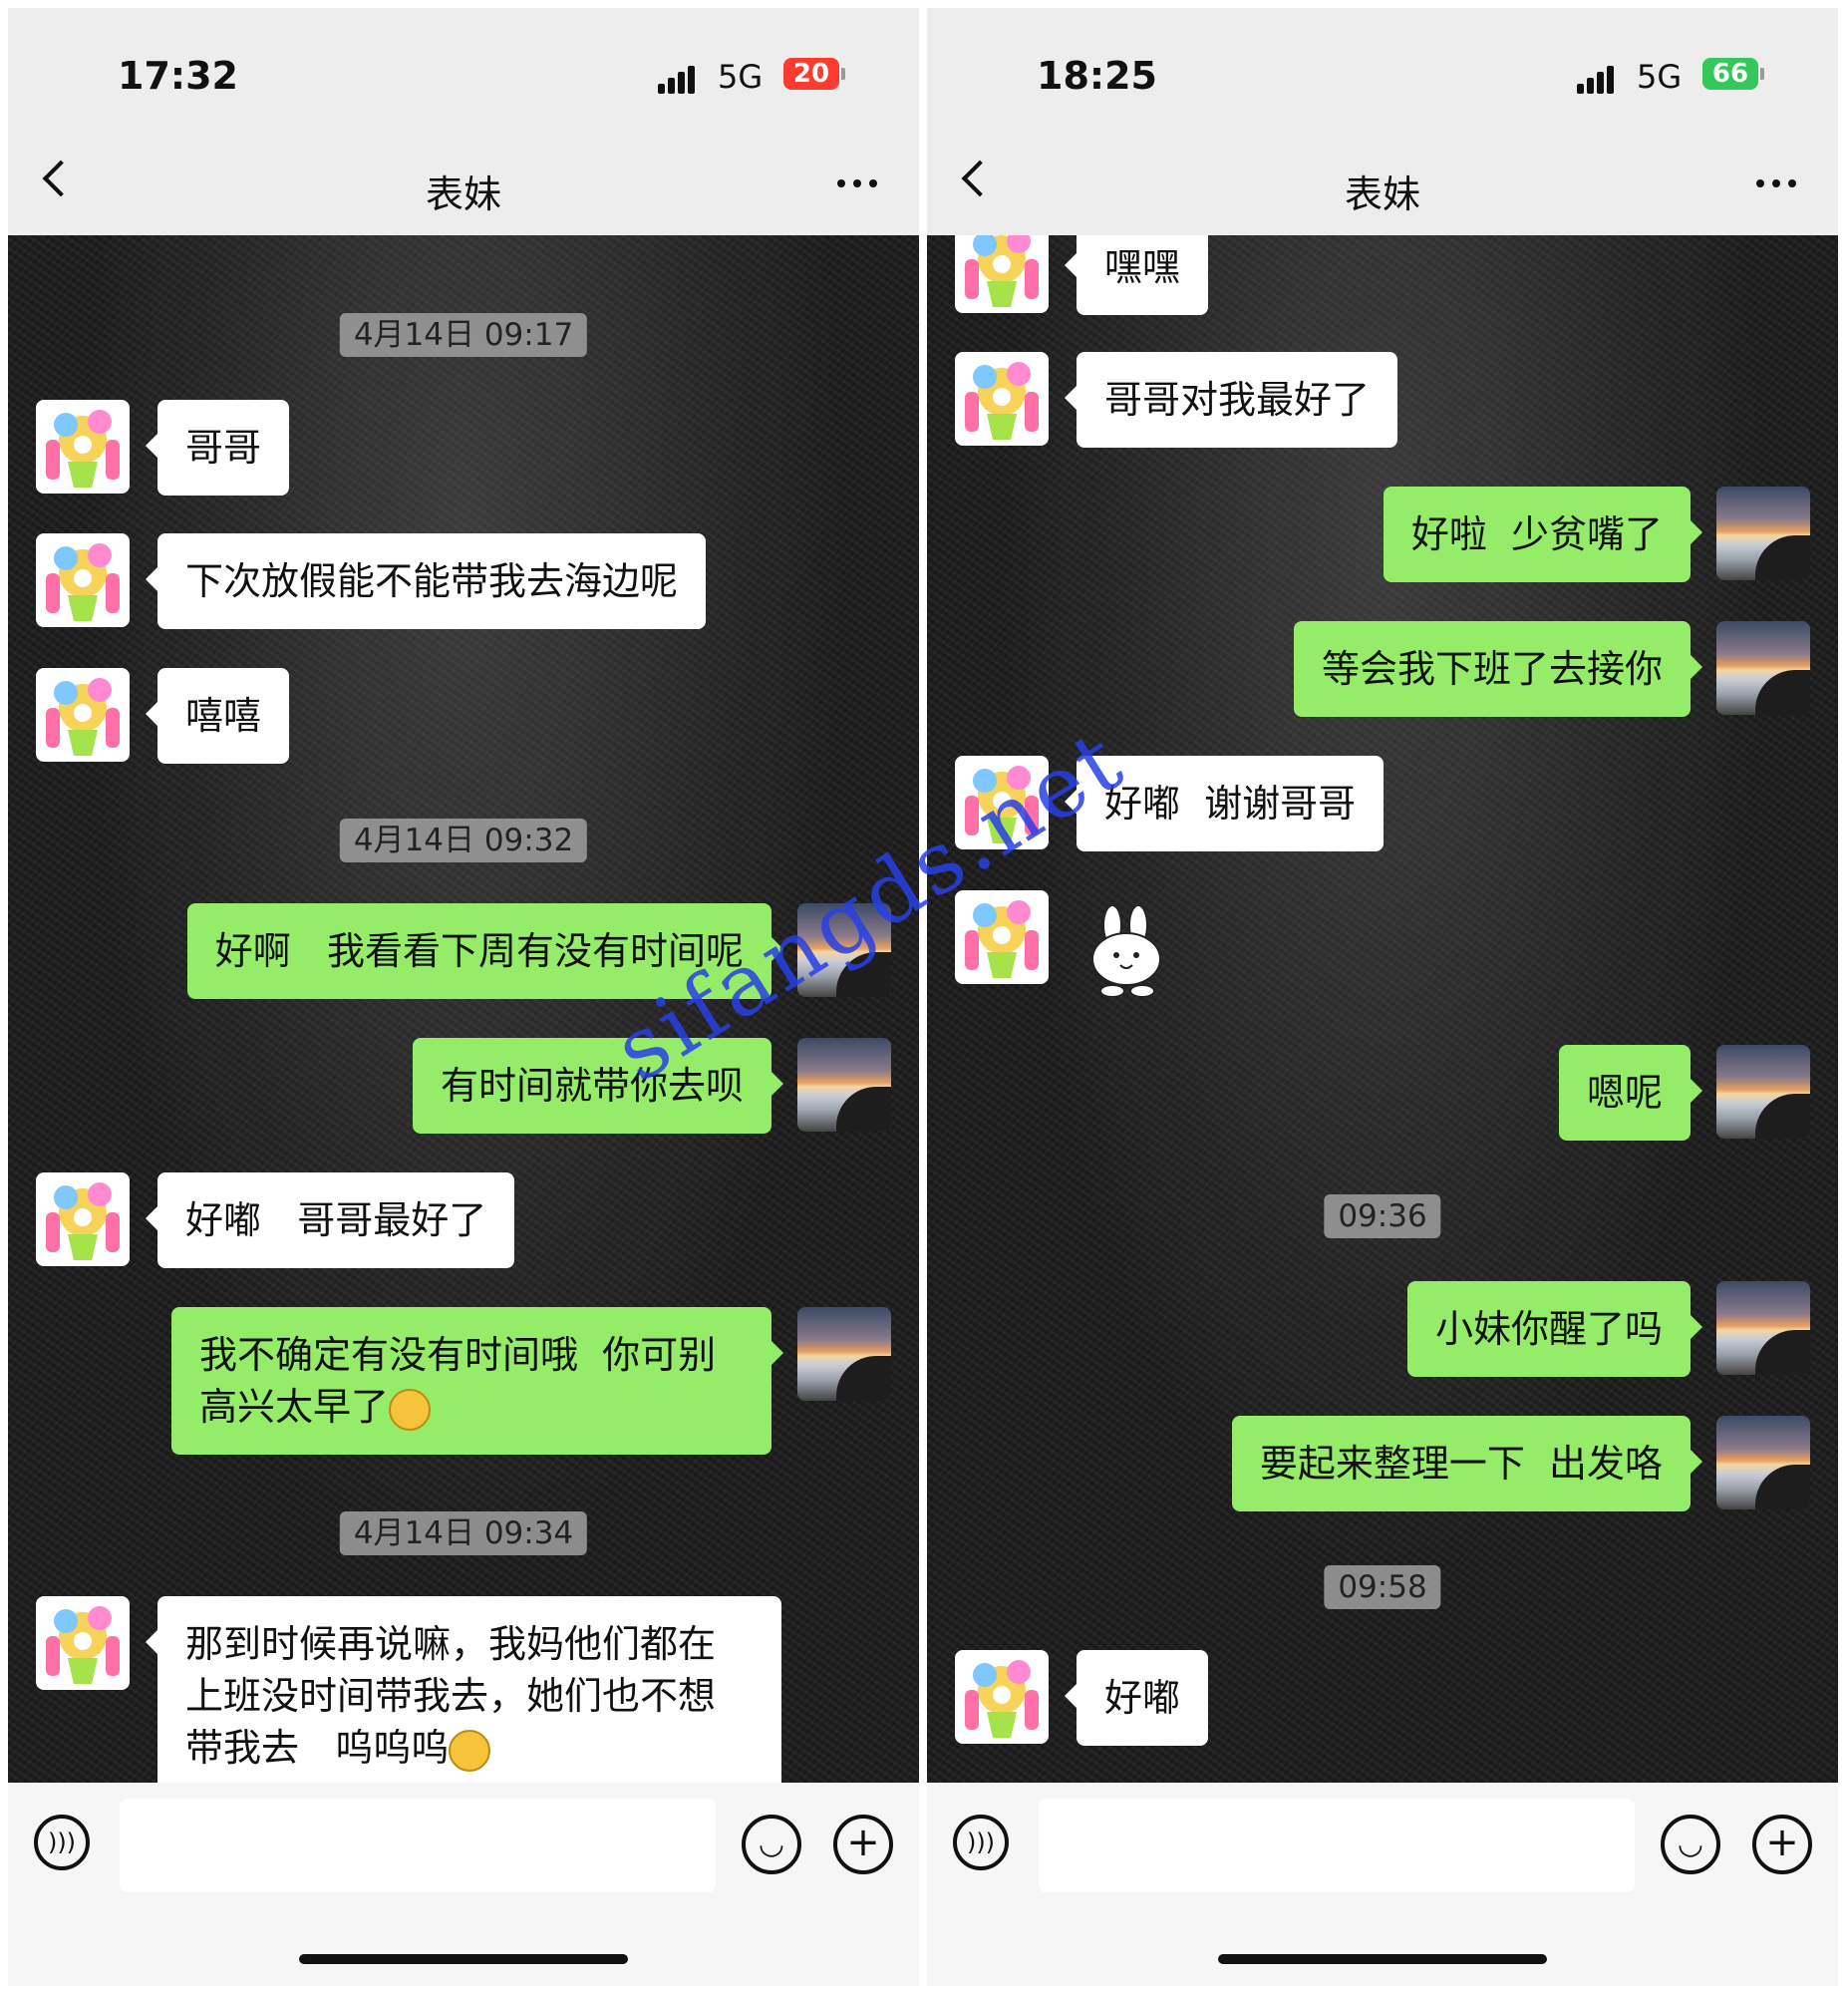 The image size is (1848, 1994). Describe the element at coordinates (178, 76) in the screenshot. I see `status-time: 17:32` at that location.